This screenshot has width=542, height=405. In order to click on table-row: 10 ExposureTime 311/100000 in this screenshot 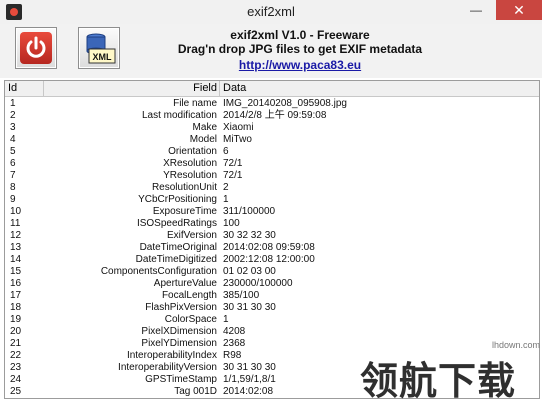, I will do `click(272, 211)`.